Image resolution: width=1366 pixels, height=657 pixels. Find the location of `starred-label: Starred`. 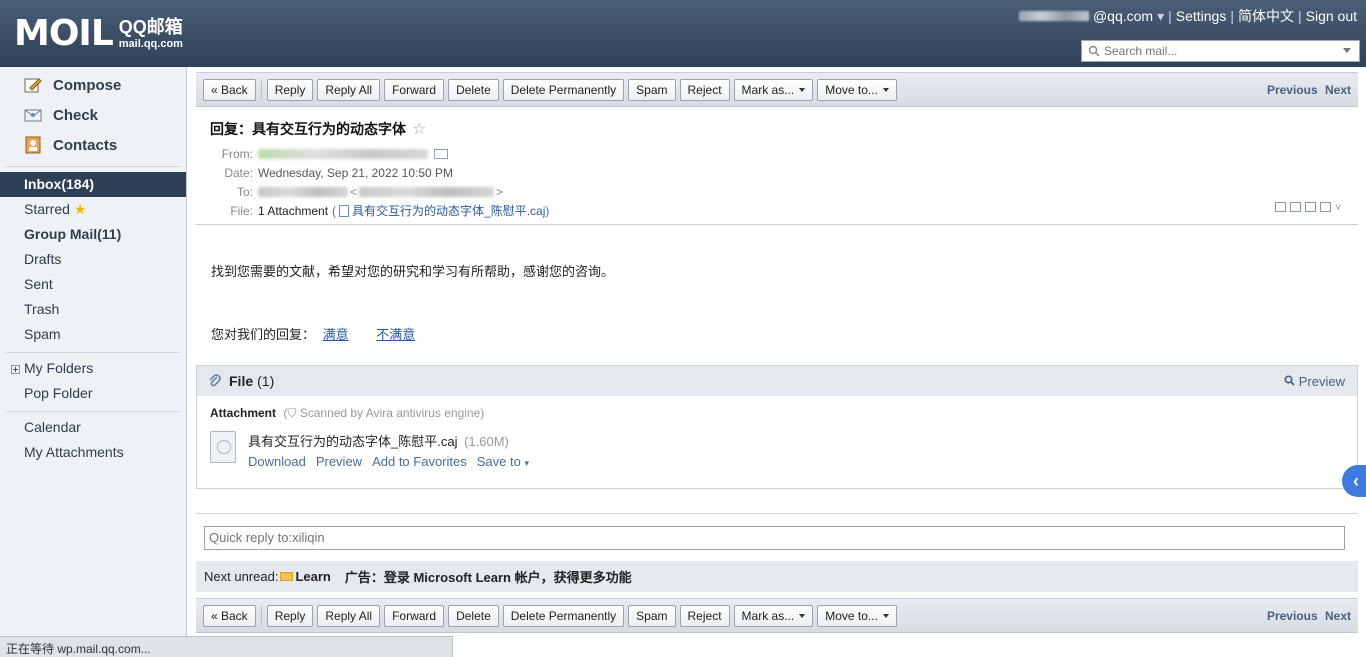

starred-label: Starred is located at coordinates (47, 209).